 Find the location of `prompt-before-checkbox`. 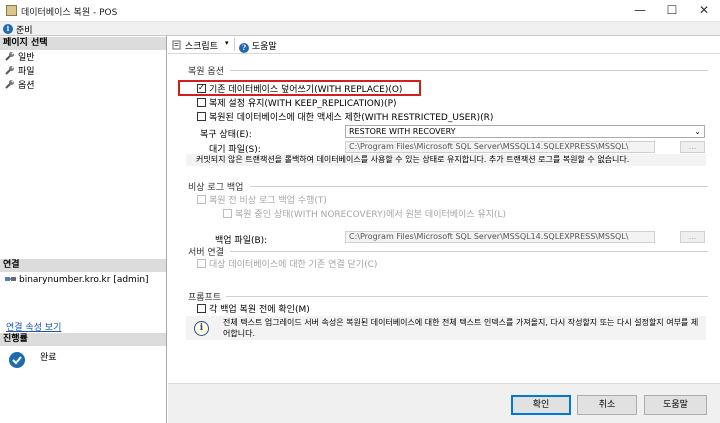

prompt-before-checkbox is located at coordinates (201, 308).